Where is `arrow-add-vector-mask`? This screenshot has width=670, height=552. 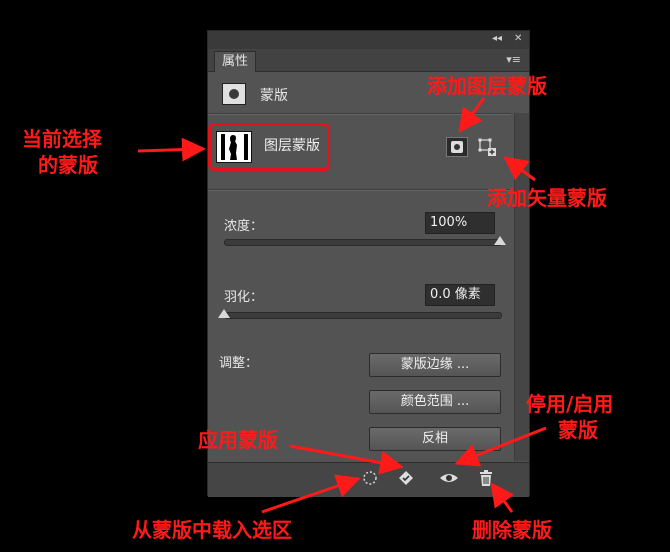
arrow-add-vector-mask is located at coordinates (519, 169).